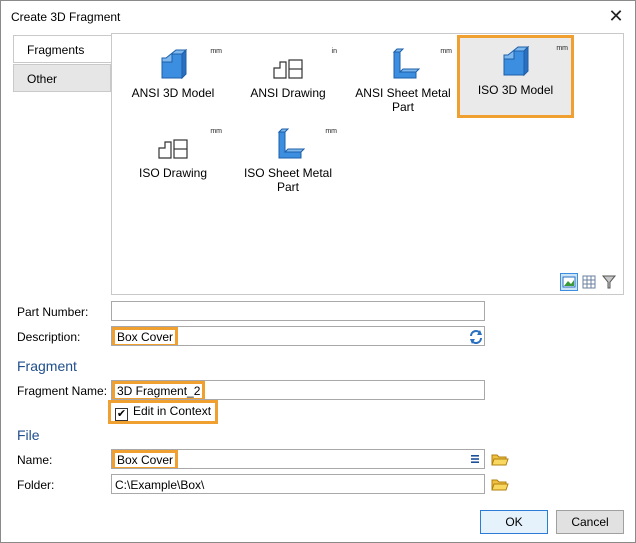 The image size is (636, 543). I want to click on tab-label: Fragments, so click(56, 50).